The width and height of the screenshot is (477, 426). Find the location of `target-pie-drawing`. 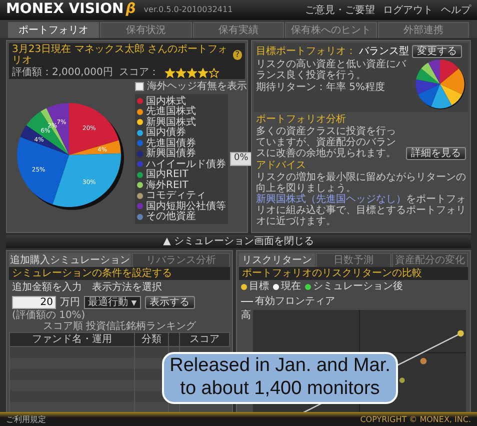

target-pie-drawing is located at coordinates (440, 84).